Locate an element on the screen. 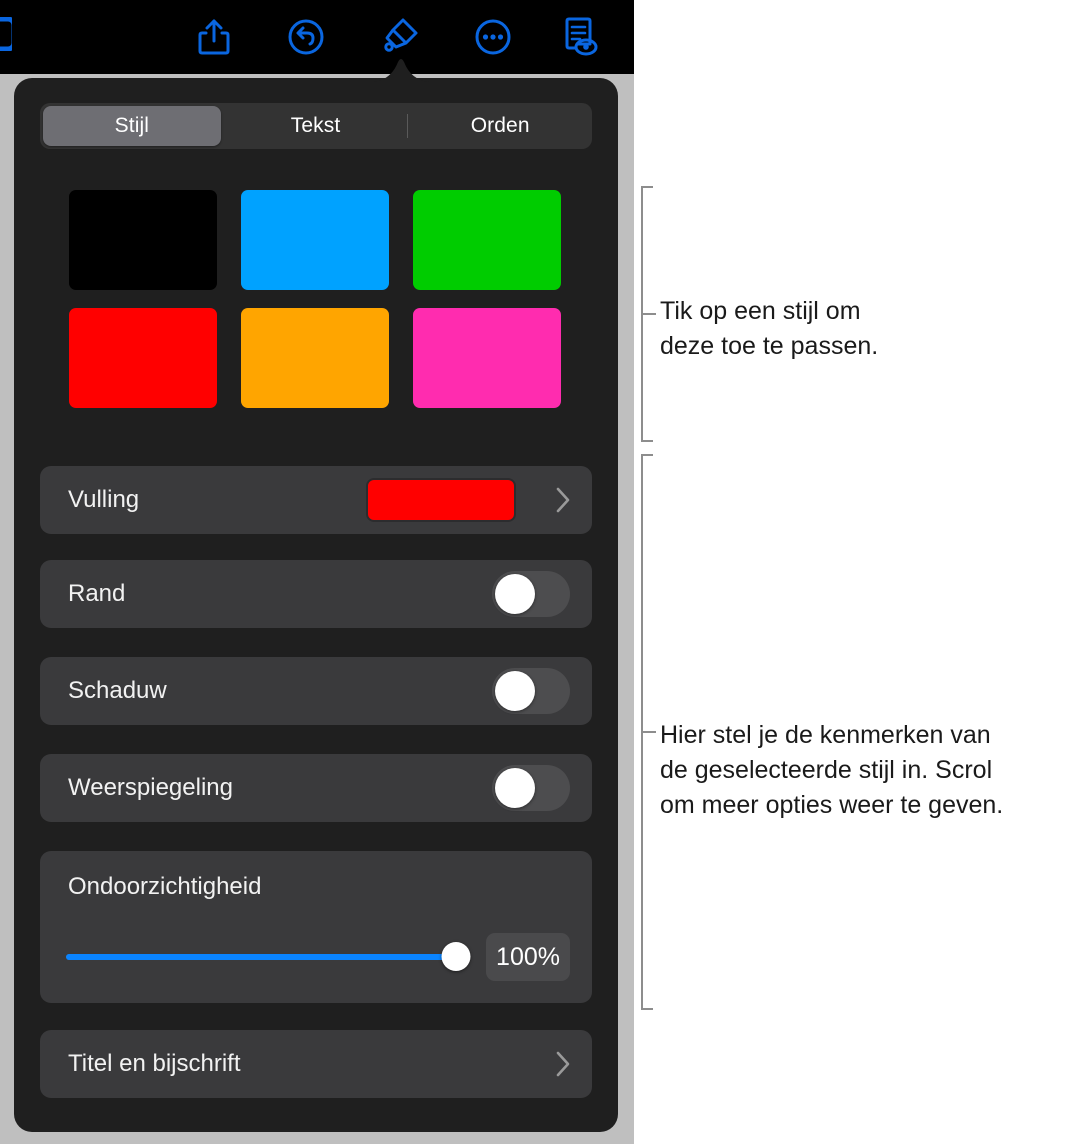 Image resolution: width=1072 pixels, height=1144 pixels. tab-stijl: Stijl is located at coordinates (132, 126).